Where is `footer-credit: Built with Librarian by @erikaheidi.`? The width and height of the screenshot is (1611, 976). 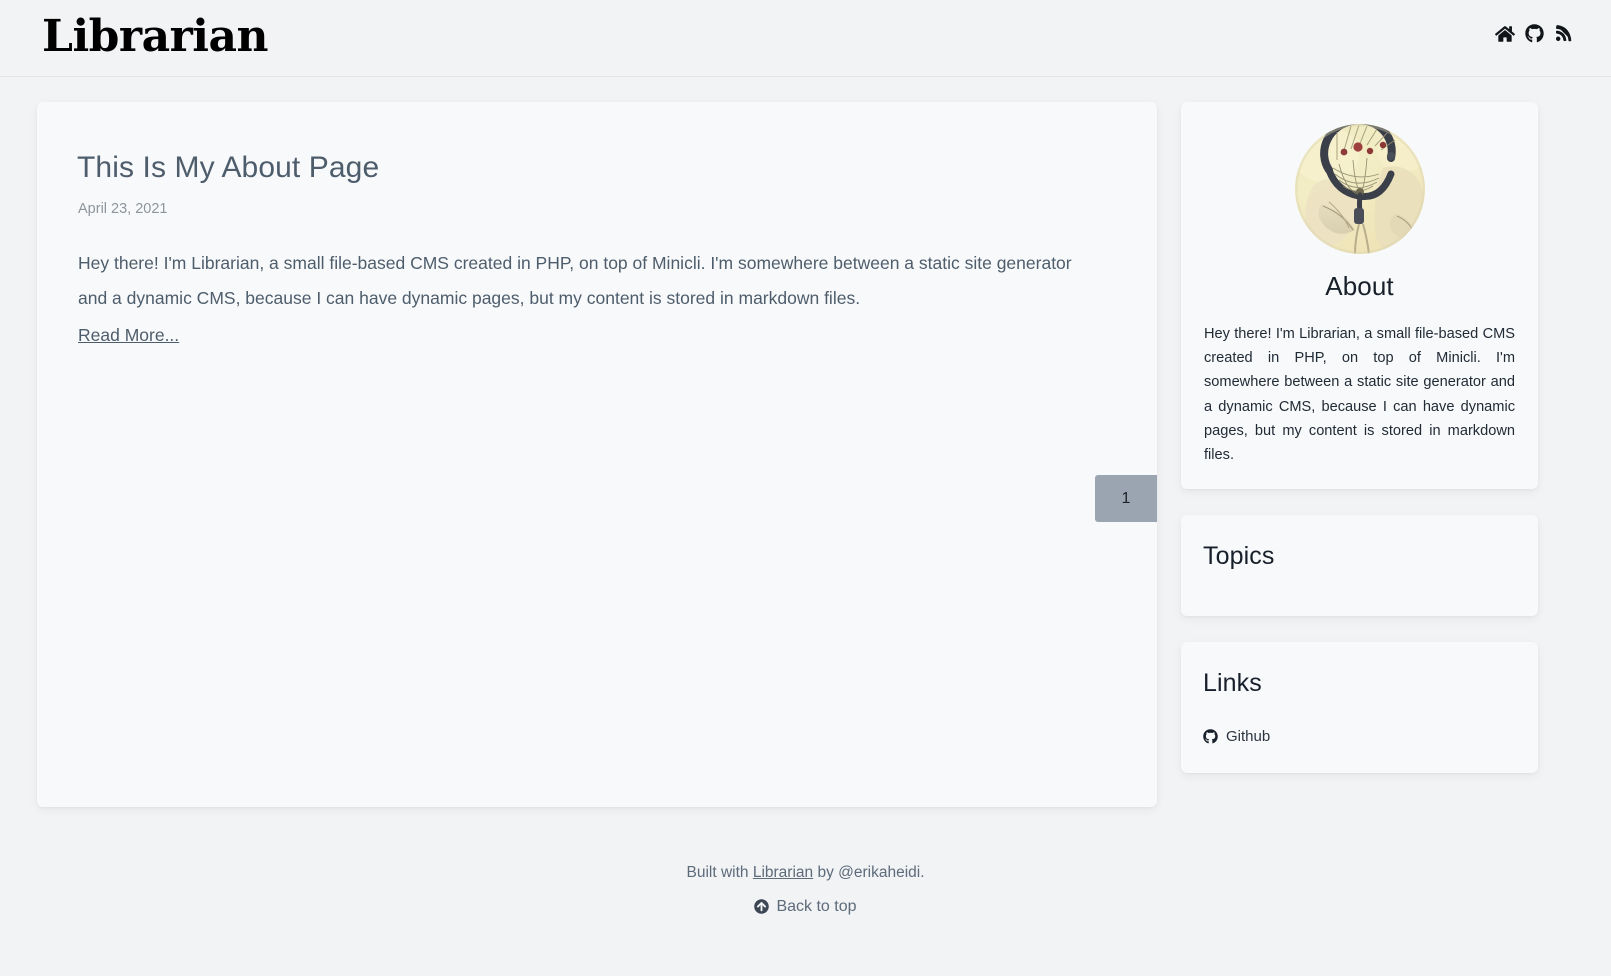
footer-credit: Built with Librarian by @erikaheidi. is located at coordinates (805, 873).